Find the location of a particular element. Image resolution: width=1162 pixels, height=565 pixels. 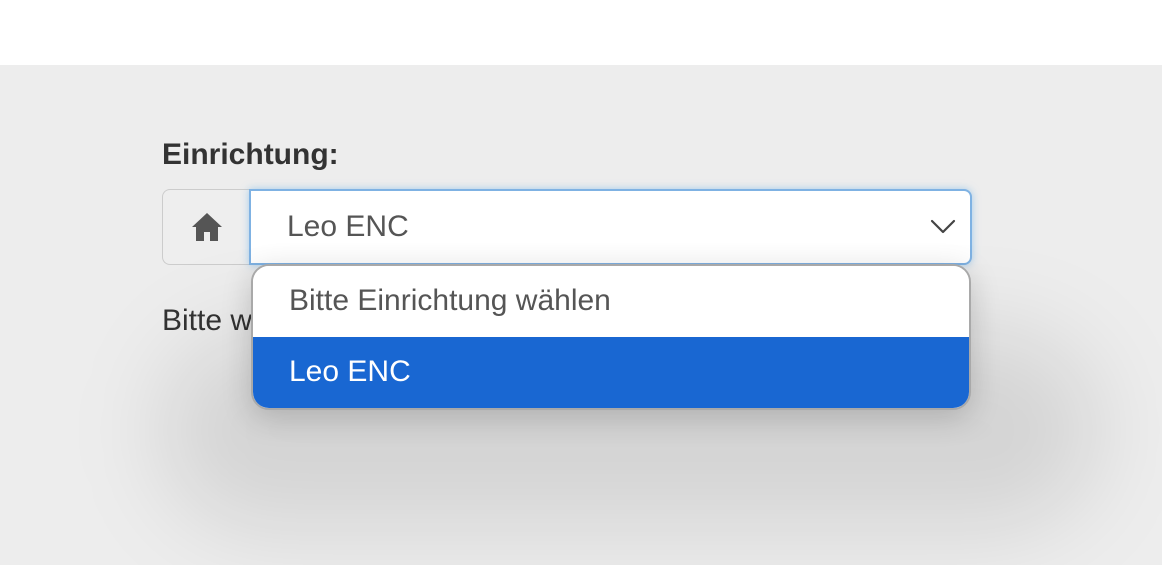

chevron-down-icon is located at coordinates (943, 226).